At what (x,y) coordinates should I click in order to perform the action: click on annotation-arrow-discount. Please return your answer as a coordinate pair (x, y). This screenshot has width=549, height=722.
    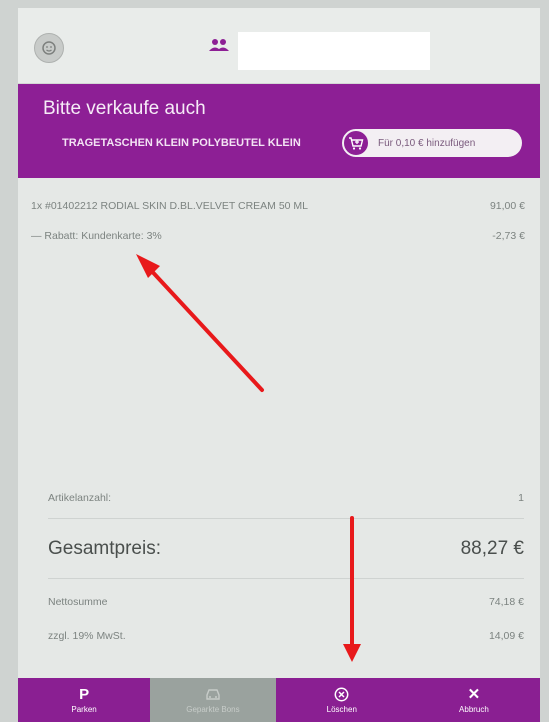
    Looking at the image, I should click on (200, 323).